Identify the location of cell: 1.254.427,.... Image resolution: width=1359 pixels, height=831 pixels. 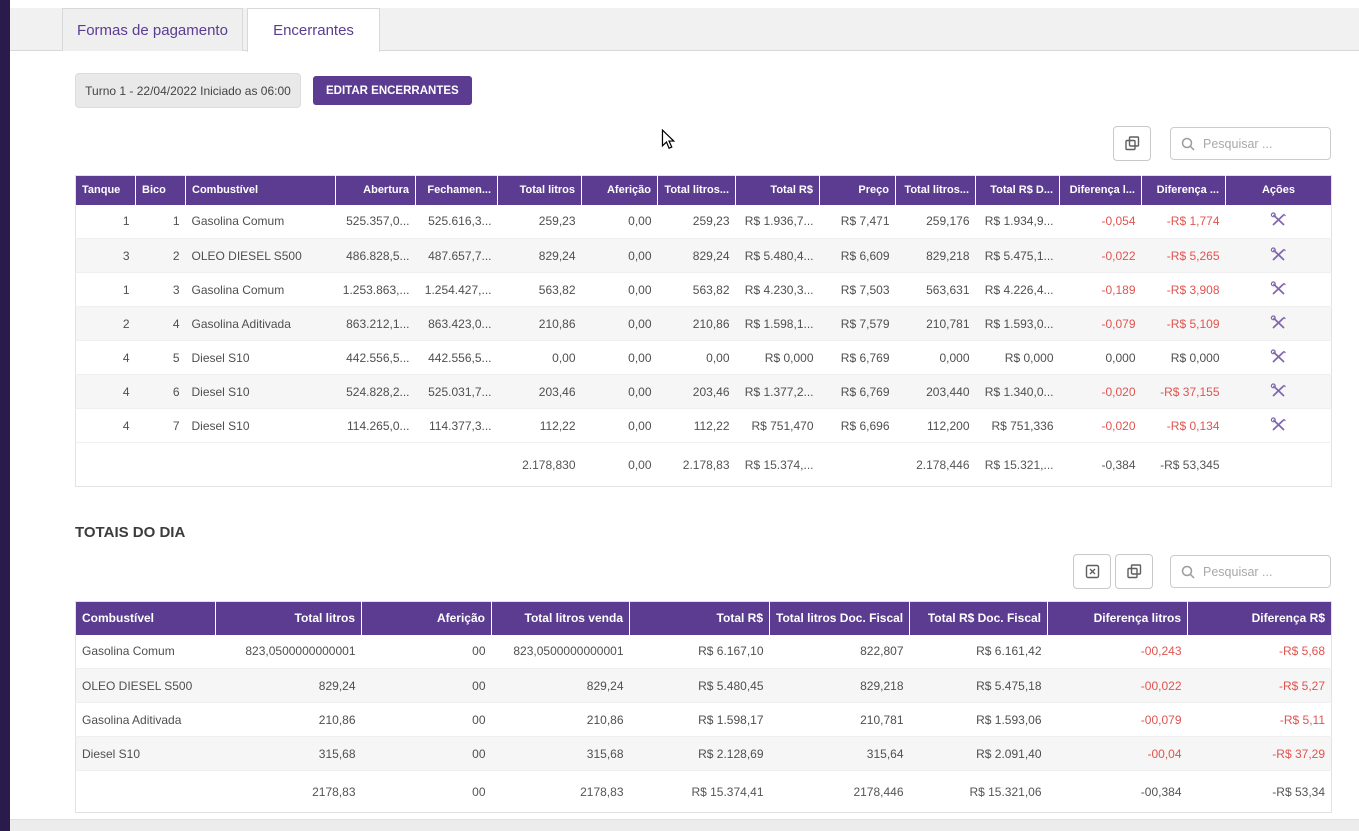
(456, 289).